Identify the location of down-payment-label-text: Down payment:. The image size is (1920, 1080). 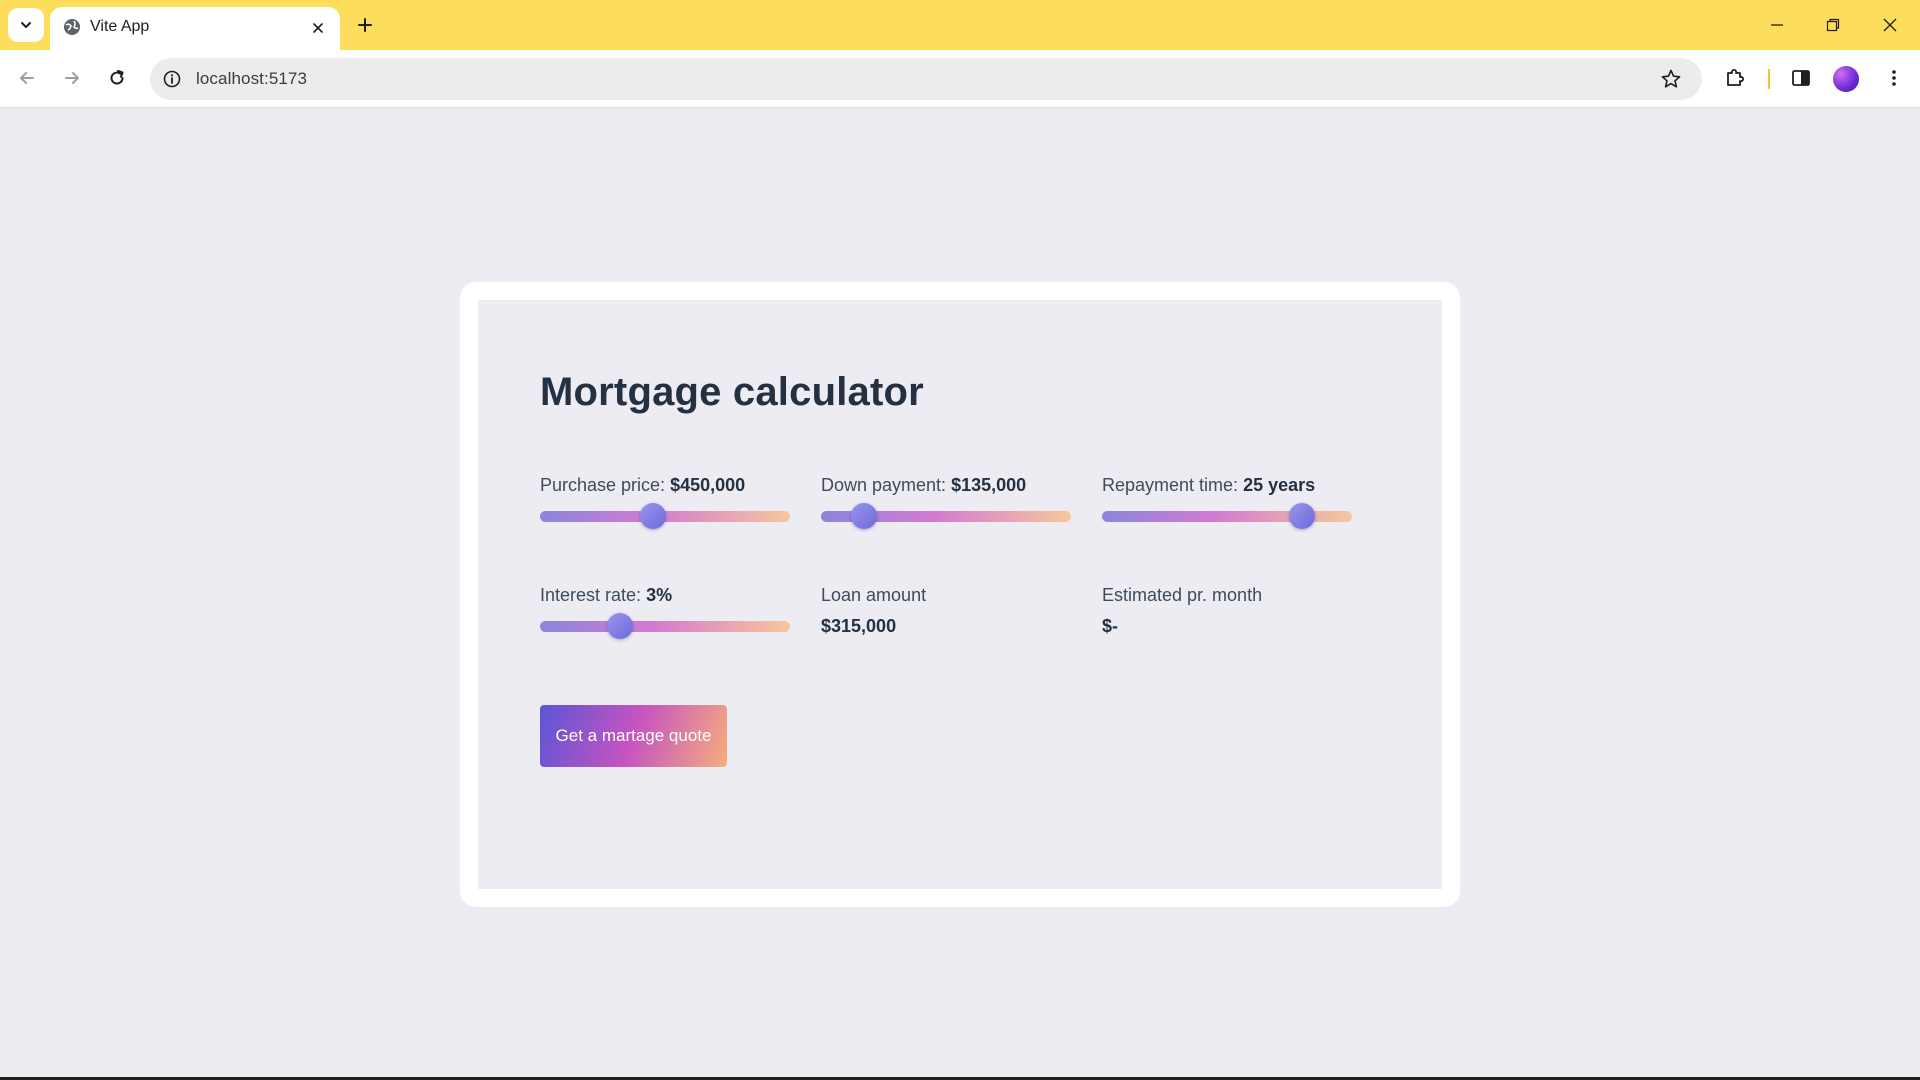
(886, 485).